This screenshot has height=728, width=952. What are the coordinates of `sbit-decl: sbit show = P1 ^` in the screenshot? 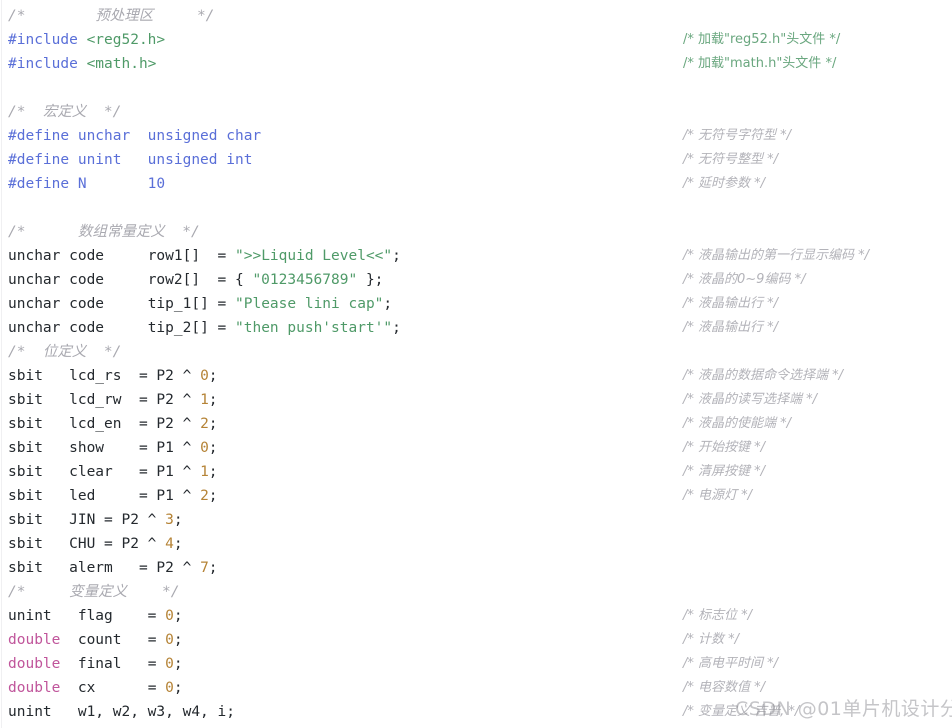 It's located at (104, 448).